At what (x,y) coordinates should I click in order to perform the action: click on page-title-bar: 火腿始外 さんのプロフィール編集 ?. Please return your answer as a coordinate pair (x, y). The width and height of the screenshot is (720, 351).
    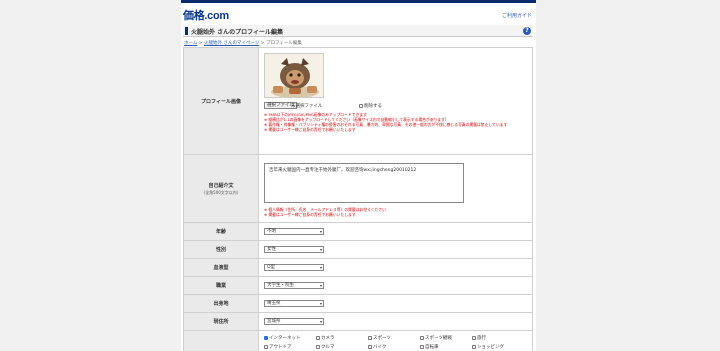
    Looking at the image, I should click on (358, 31).